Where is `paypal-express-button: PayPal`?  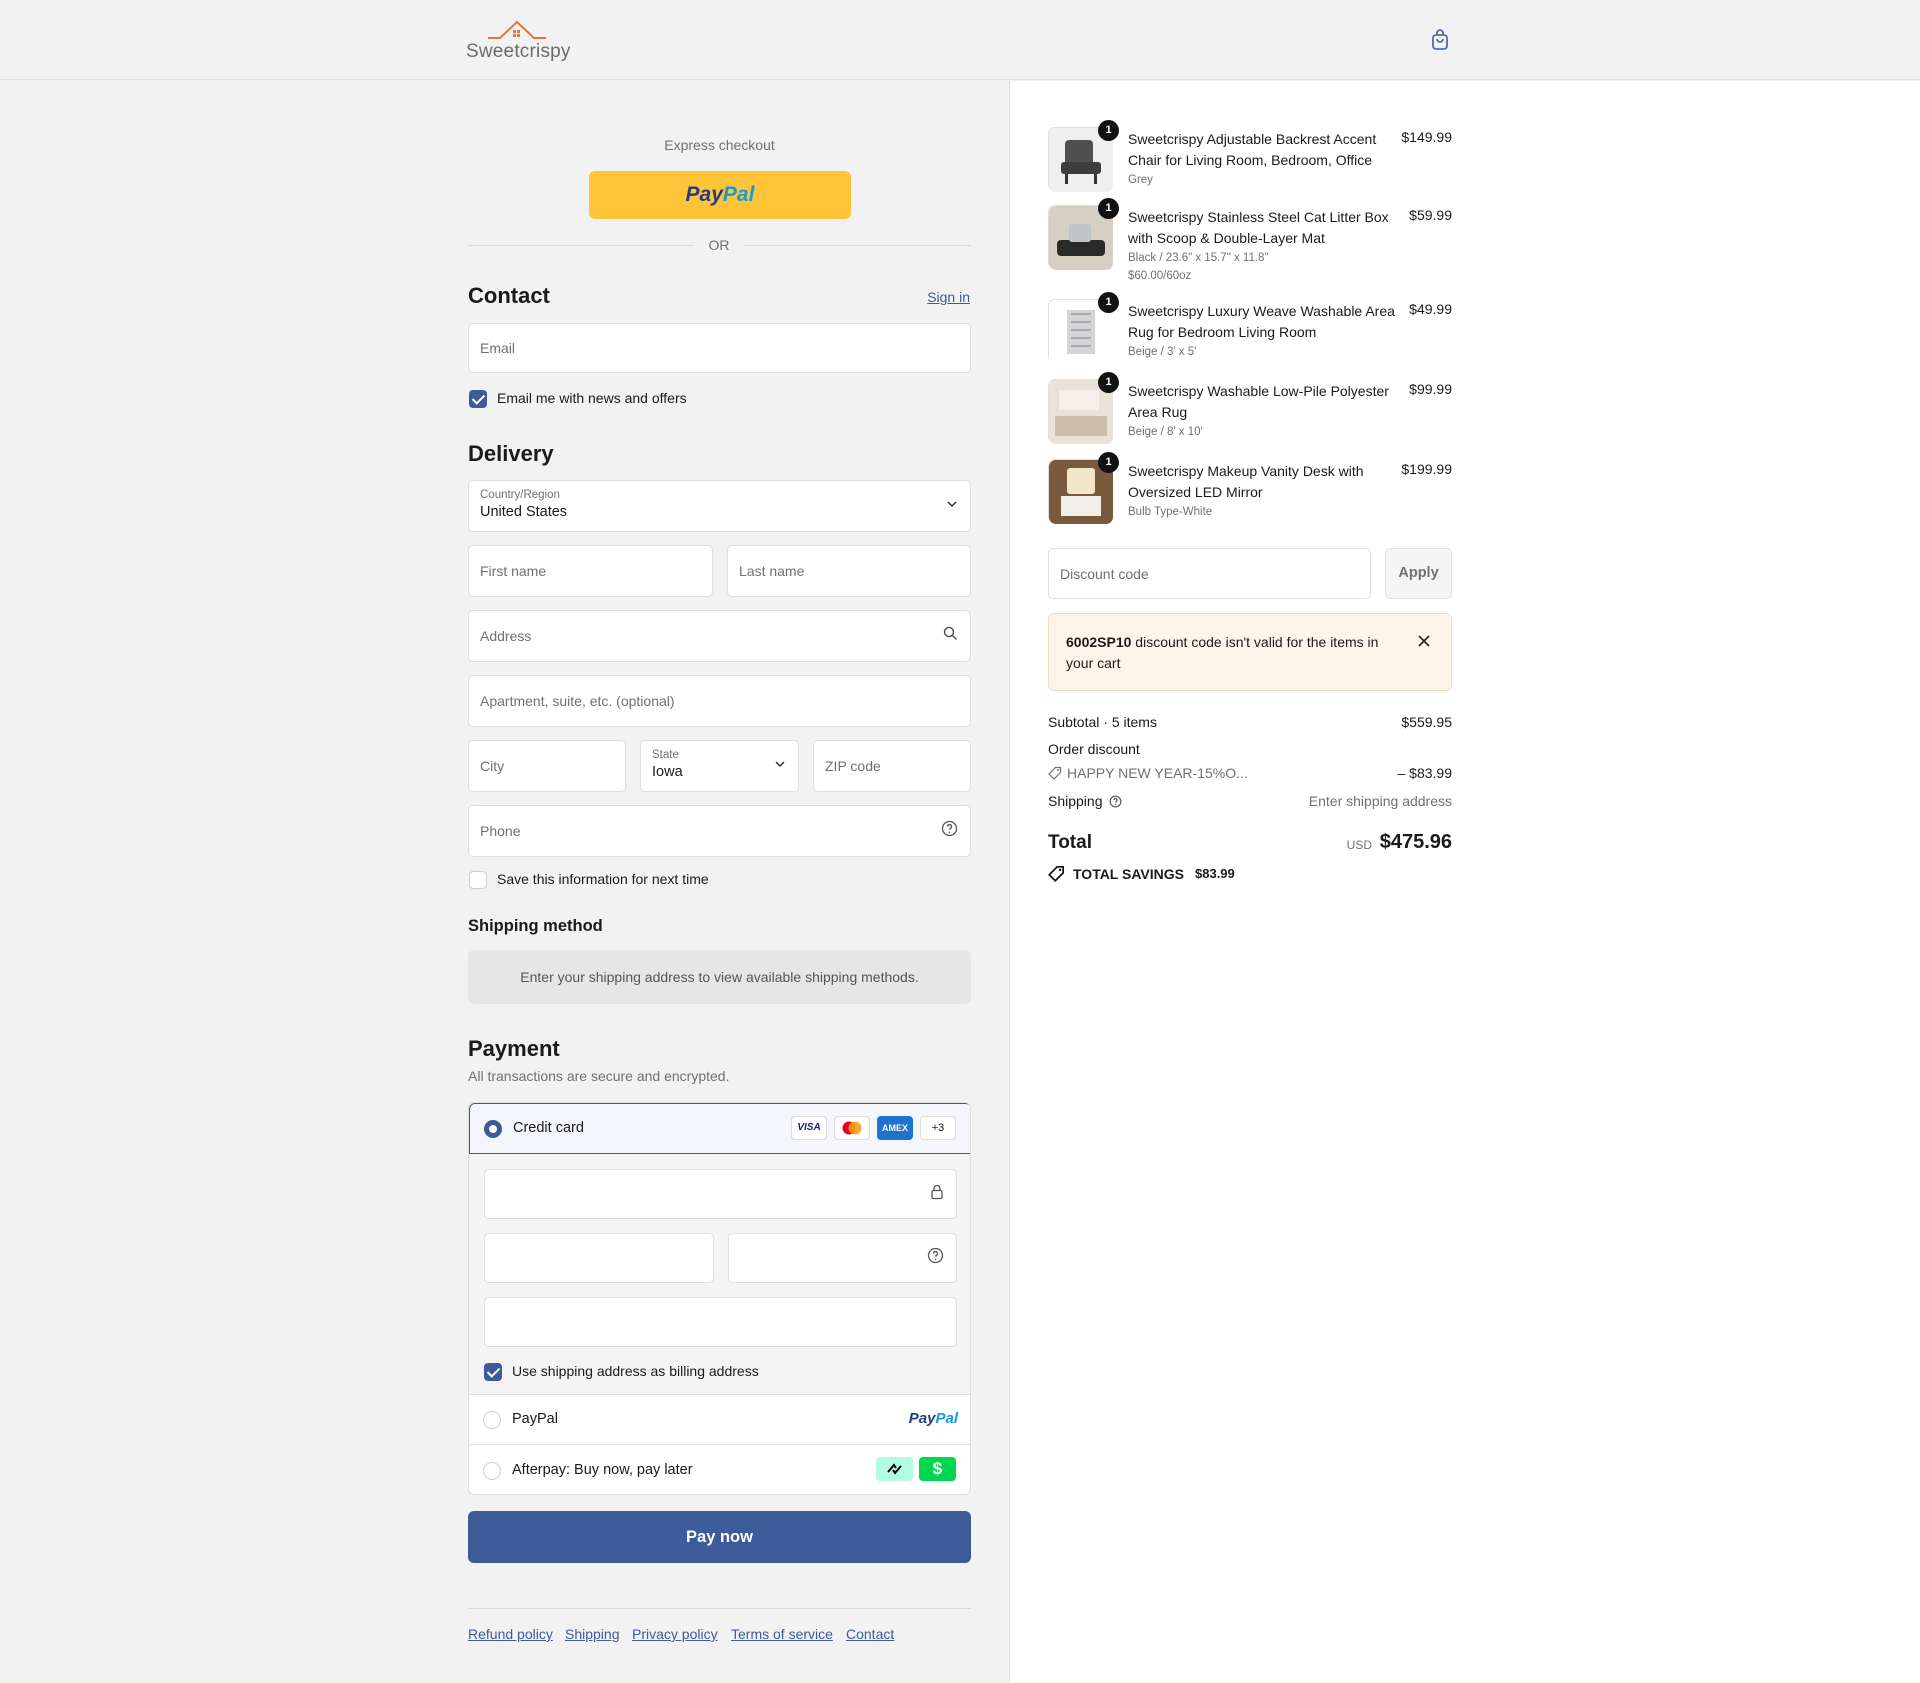 paypal-express-button: PayPal is located at coordinates (720, 195).